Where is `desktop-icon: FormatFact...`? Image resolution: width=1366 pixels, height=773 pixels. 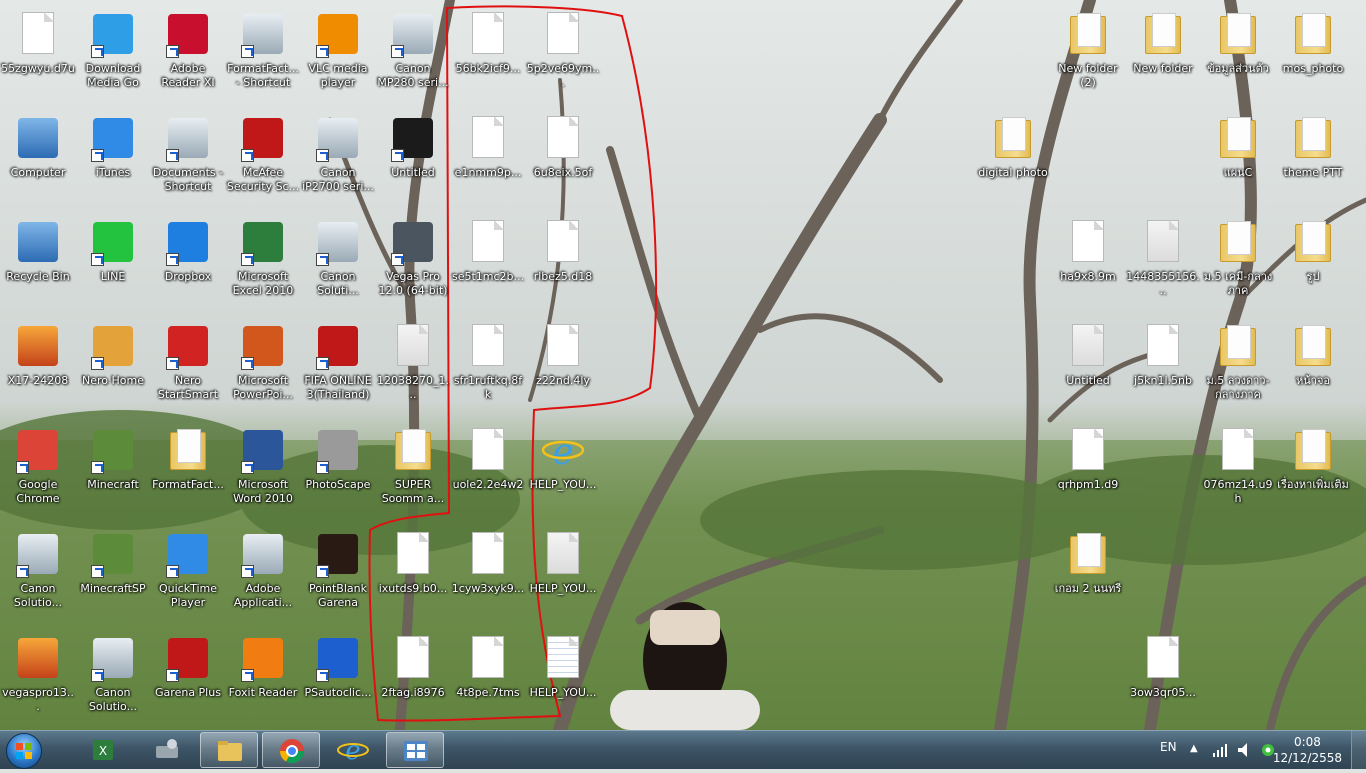
desktop-icon: FormatFact... is located at coordinates (188, 472).